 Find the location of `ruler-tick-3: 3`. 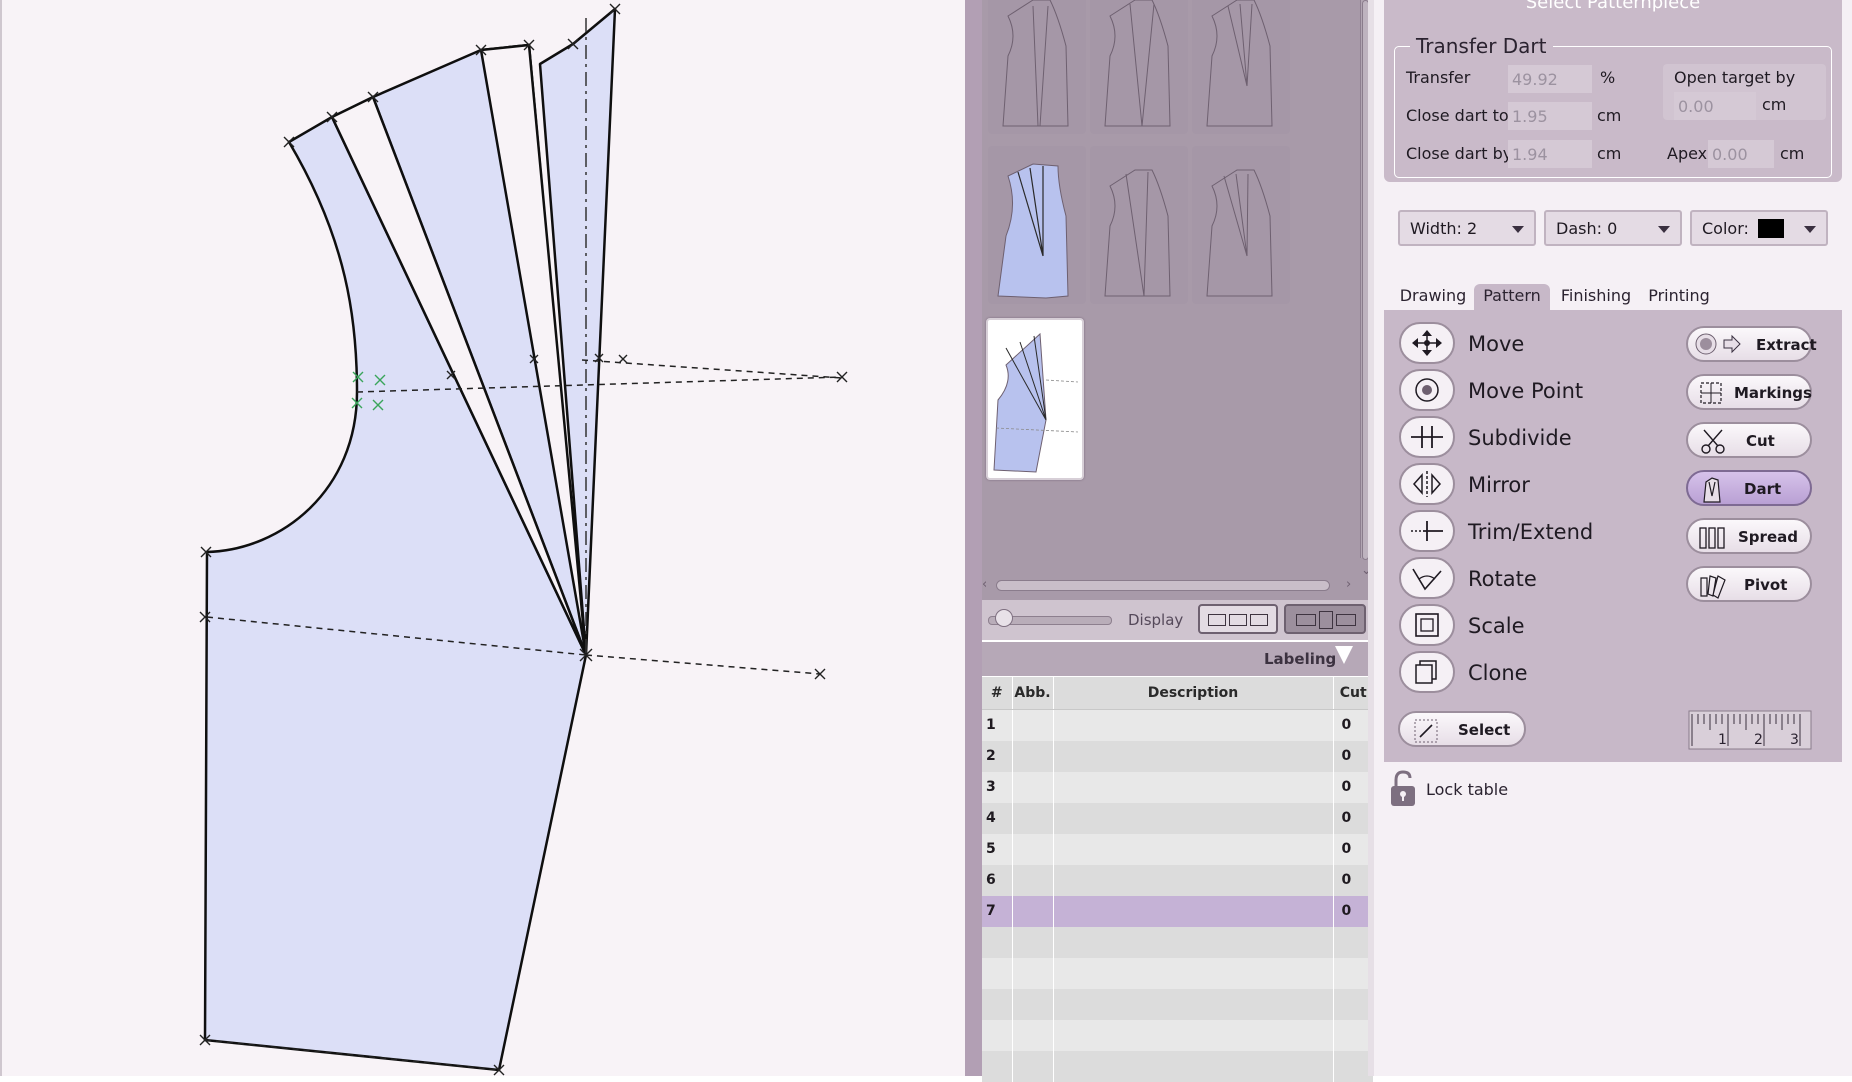

ruler-tick-3: 3 is located at coordinates (1794, 740).